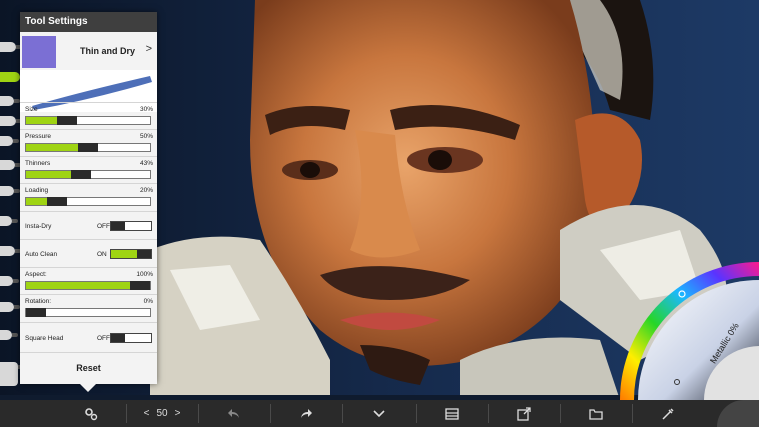  I want to click on insta-dry-label: Insta-Dry, so click(38, 226).